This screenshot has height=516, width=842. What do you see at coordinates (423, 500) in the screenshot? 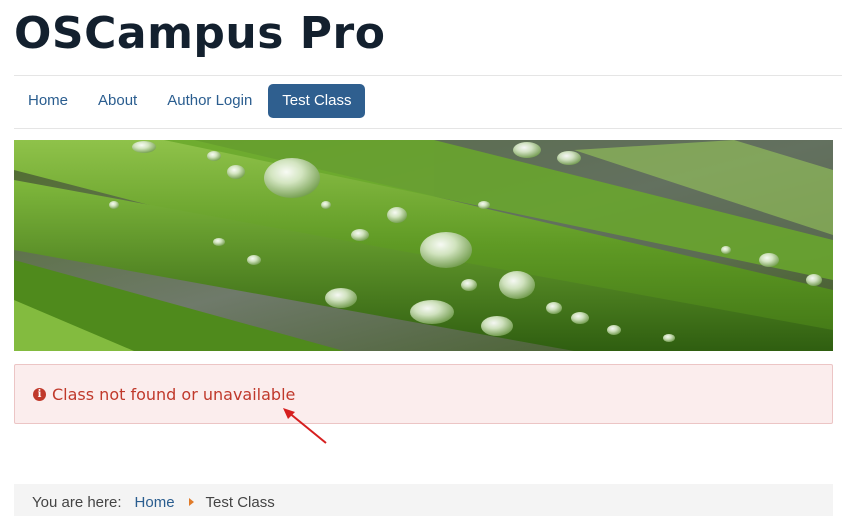
I see `breadcrumb: You are here: Home Test Class` at bounding box center [423, 500].